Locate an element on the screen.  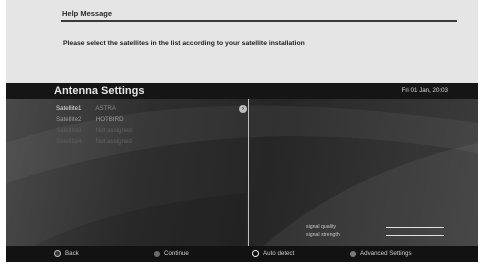
help-divider is located at coordinates (259, 21).